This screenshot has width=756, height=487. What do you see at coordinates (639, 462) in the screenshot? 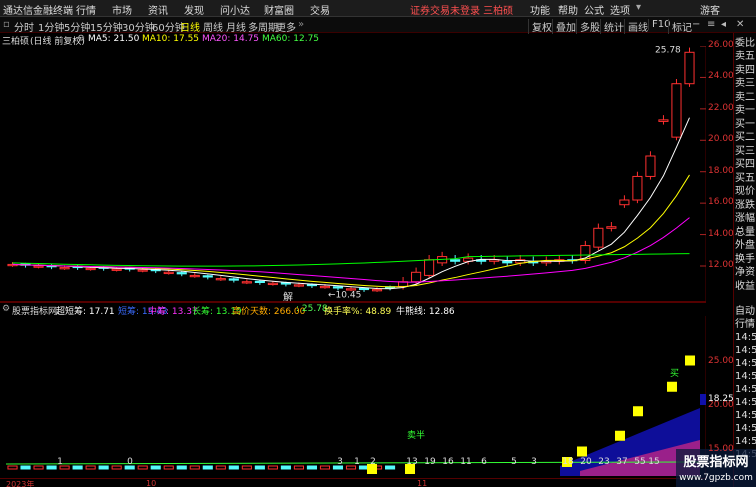
I see `bar-value-label: 55` at bounding box center [639, 462].